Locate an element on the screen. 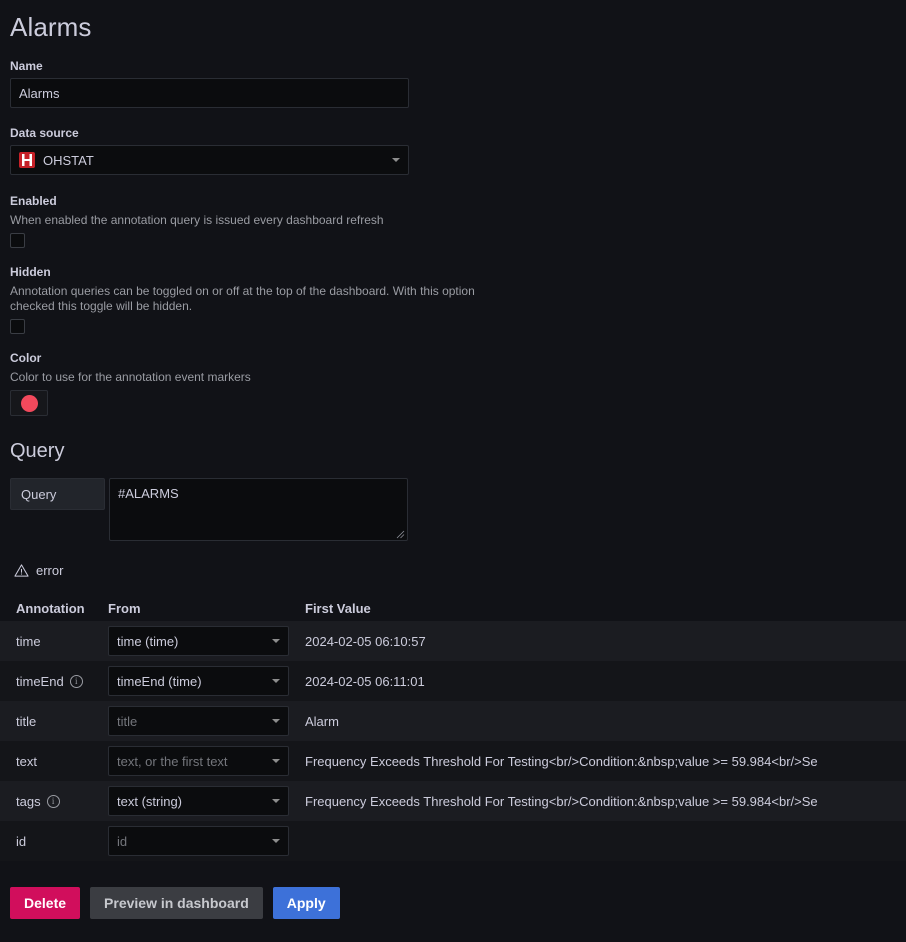 The image size is (906, 942). color-label: Color is located at coordinates (26, 358).